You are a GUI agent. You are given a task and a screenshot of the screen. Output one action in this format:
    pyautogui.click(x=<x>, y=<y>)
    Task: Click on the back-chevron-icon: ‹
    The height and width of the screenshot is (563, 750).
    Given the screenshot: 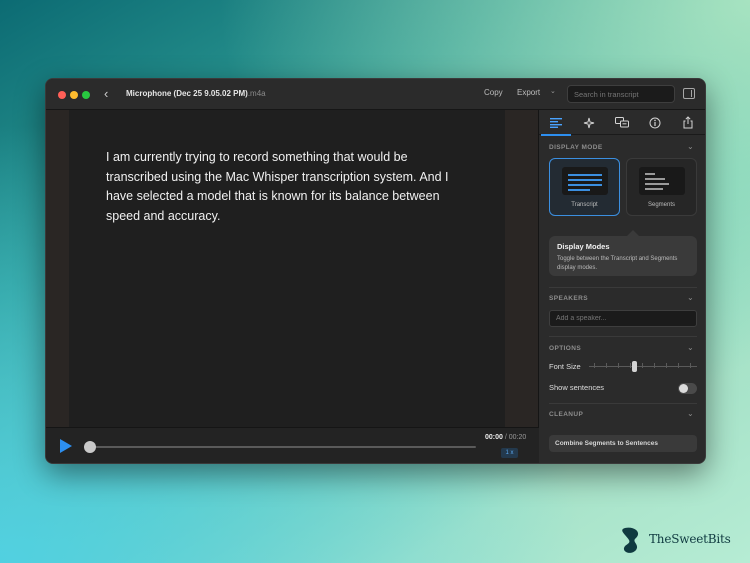 What is the action you would take?
    pyautogui.click(x=111, y=94)
    